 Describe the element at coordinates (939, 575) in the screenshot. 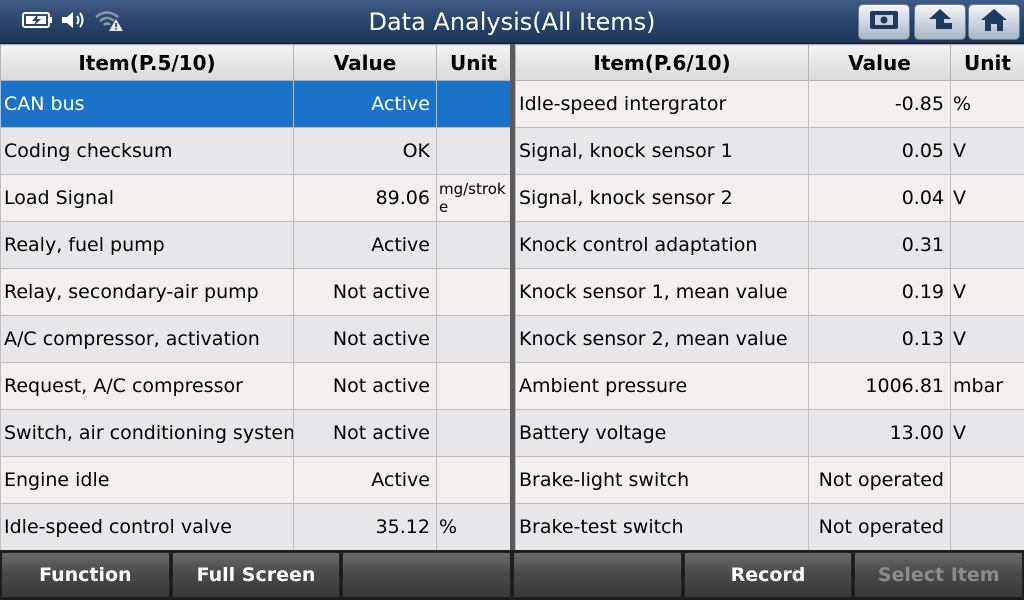

I see `select-item-button: Select Item` at that location.